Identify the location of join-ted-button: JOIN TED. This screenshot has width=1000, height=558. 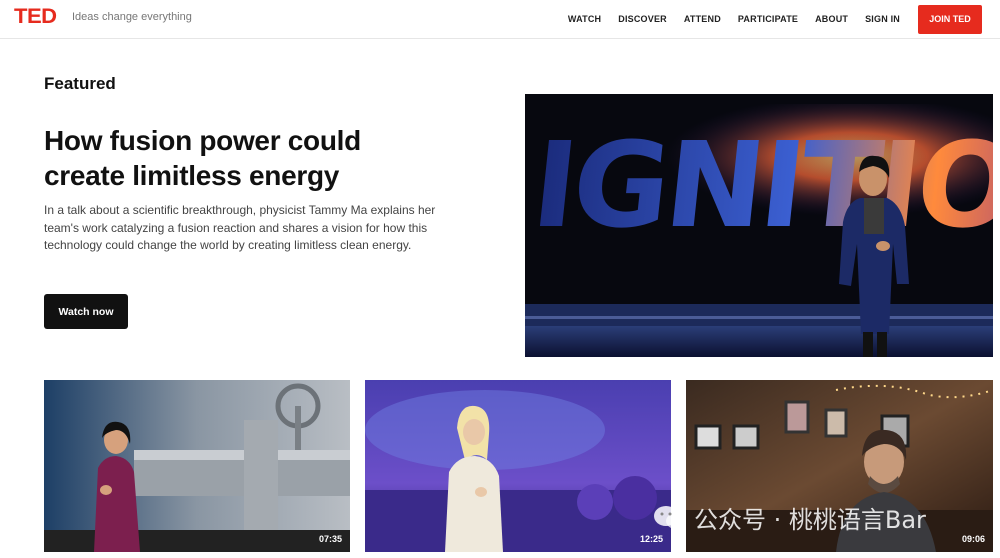
(950, 19).